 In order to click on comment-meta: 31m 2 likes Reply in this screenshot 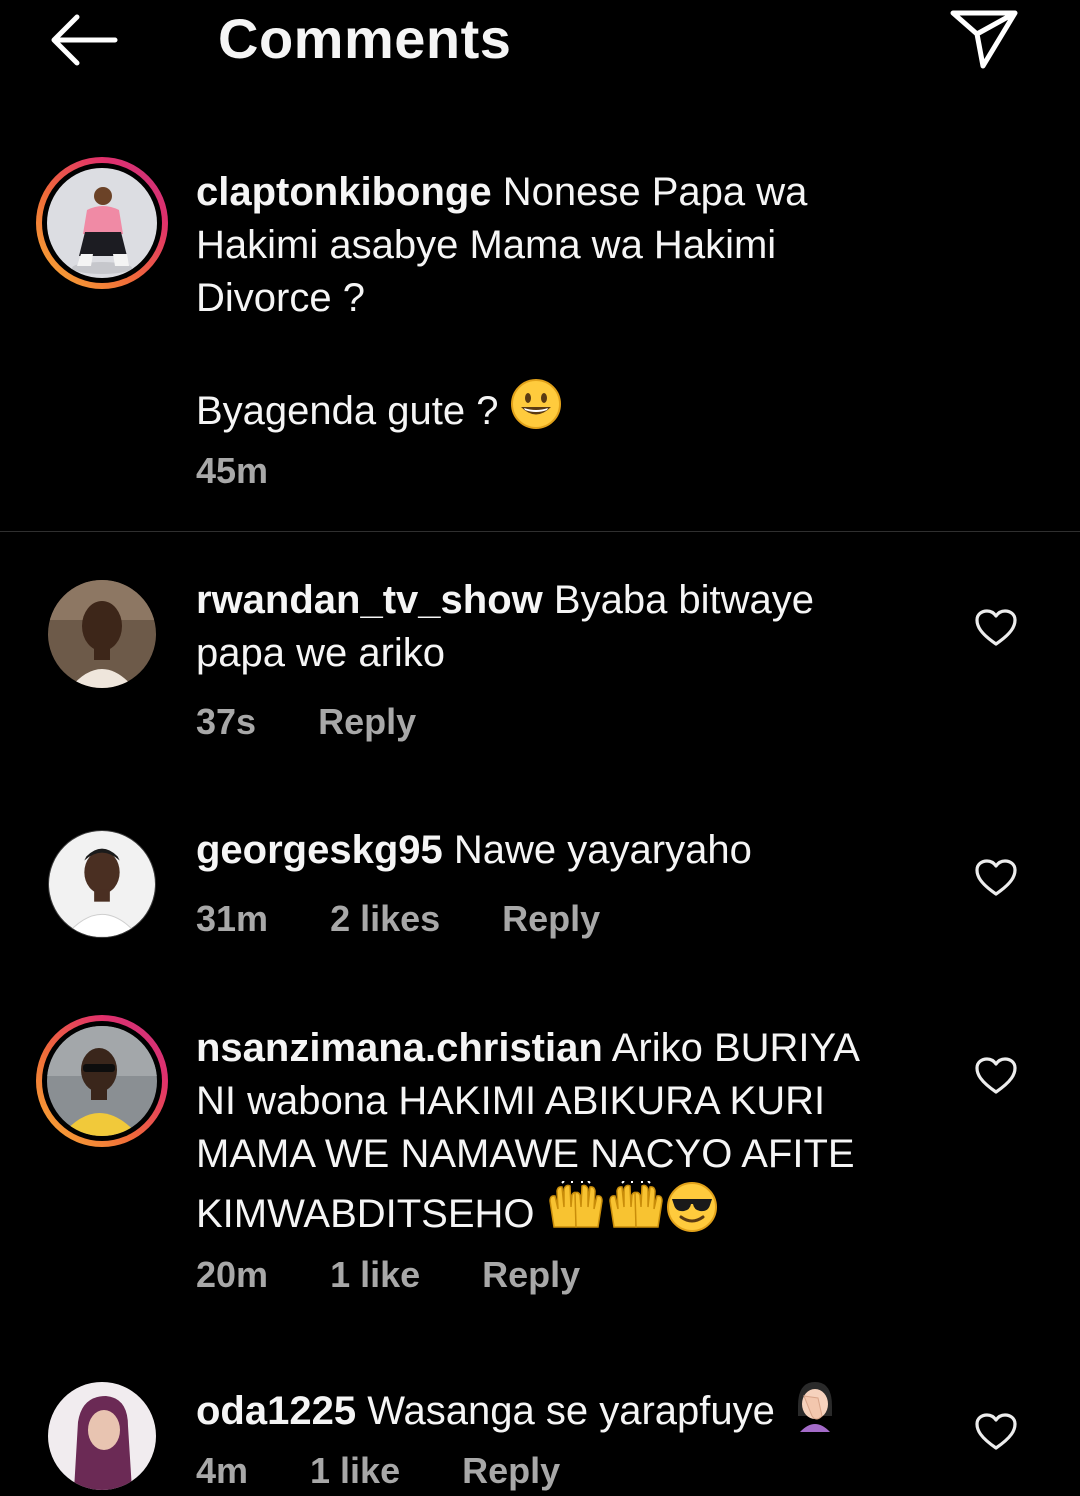, I will do `click(429, 919)`.